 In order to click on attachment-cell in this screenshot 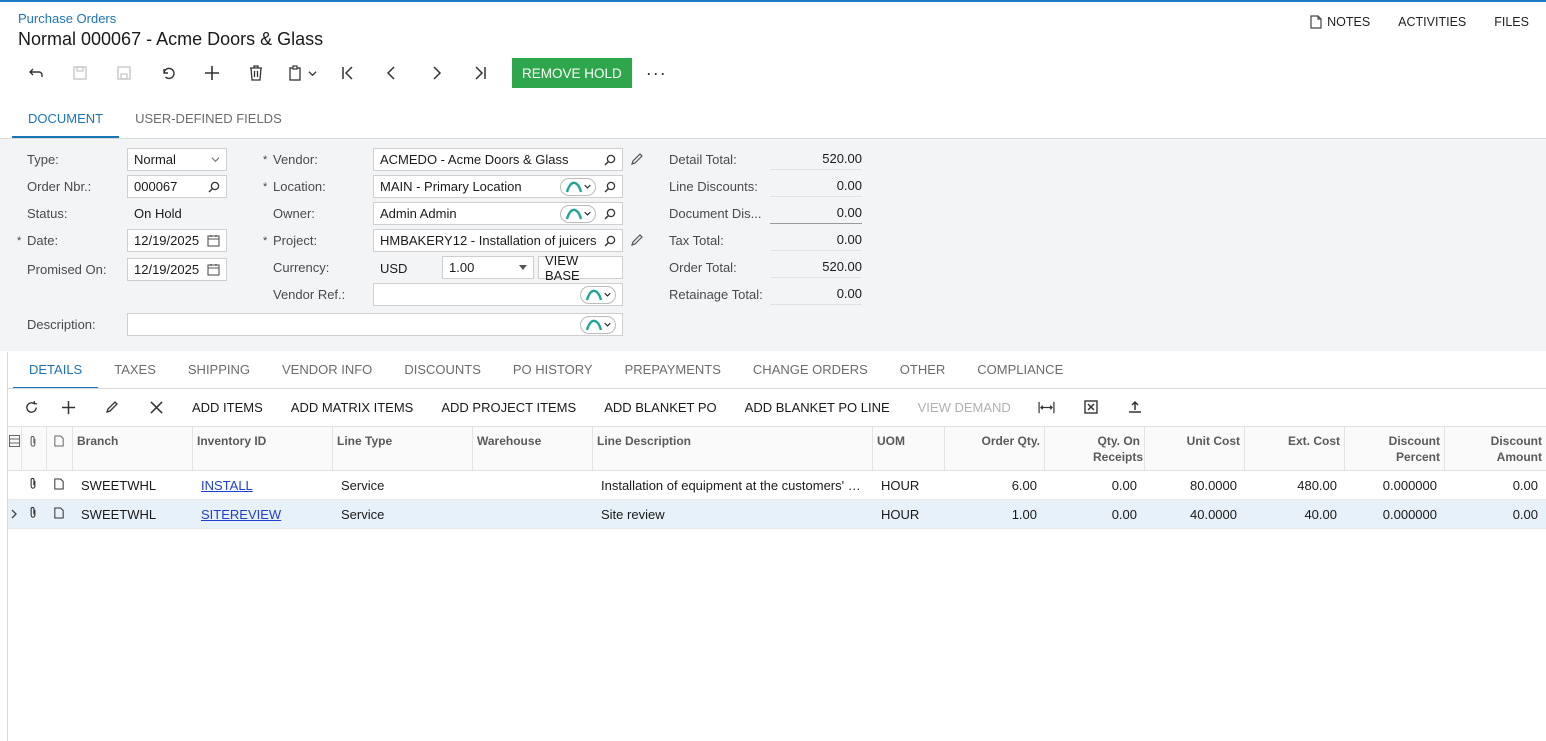, I will do `click(34, 485)`.